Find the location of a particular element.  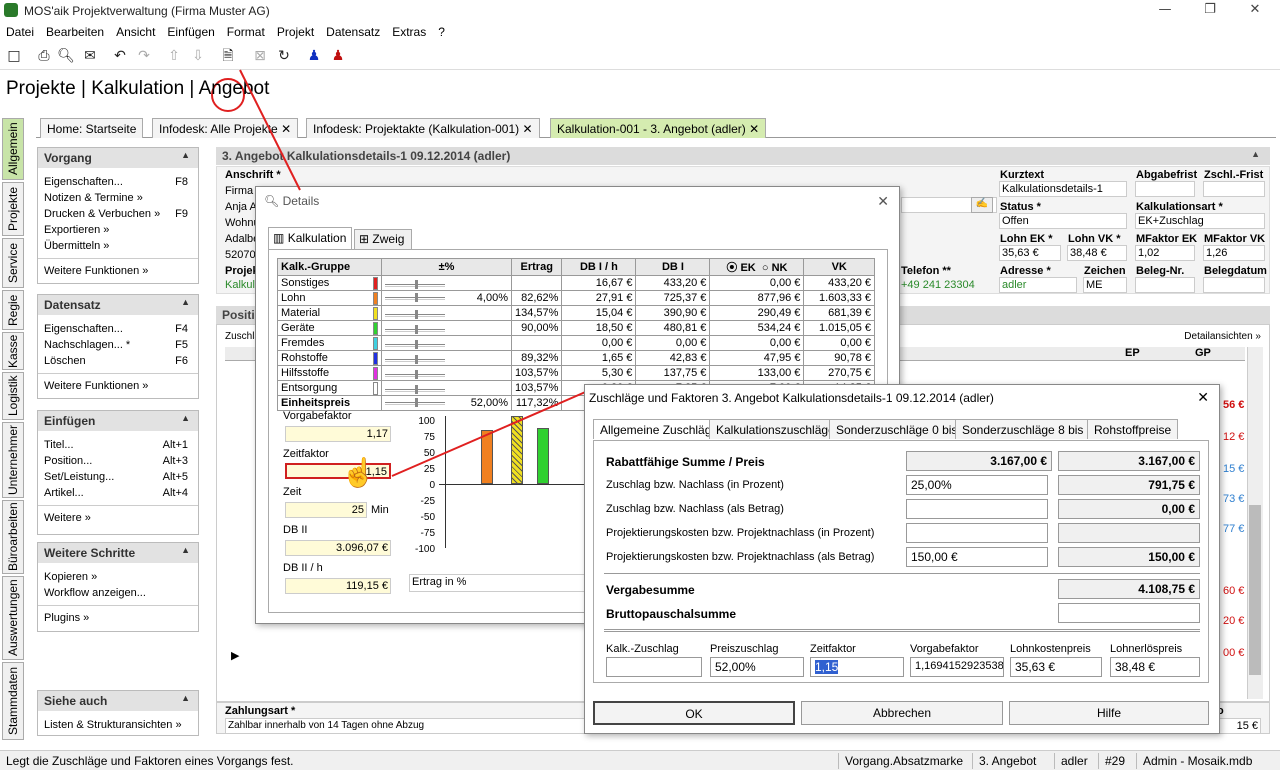

link-drucken: Drucken & Verbuchen » F9 is located at coordinates (118, 214).